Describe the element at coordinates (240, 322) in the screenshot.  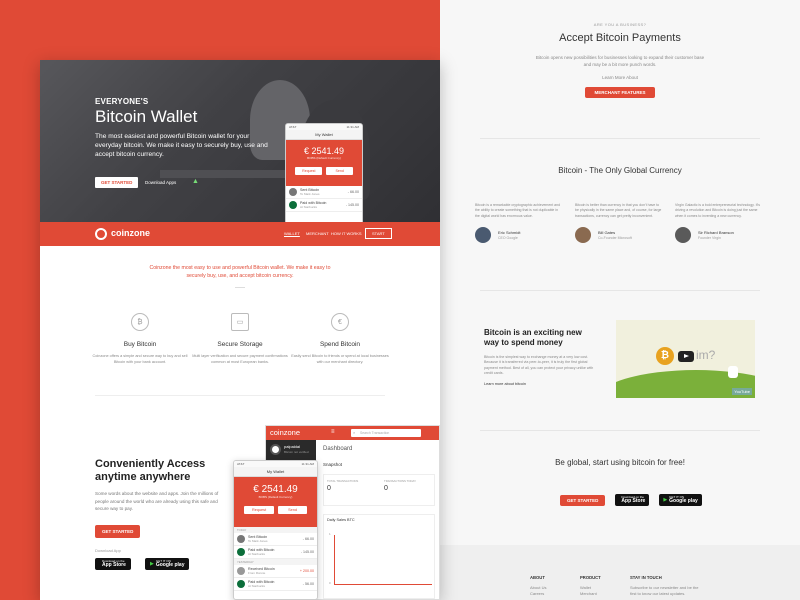
I see `wallet-icon: ▭` at that location.